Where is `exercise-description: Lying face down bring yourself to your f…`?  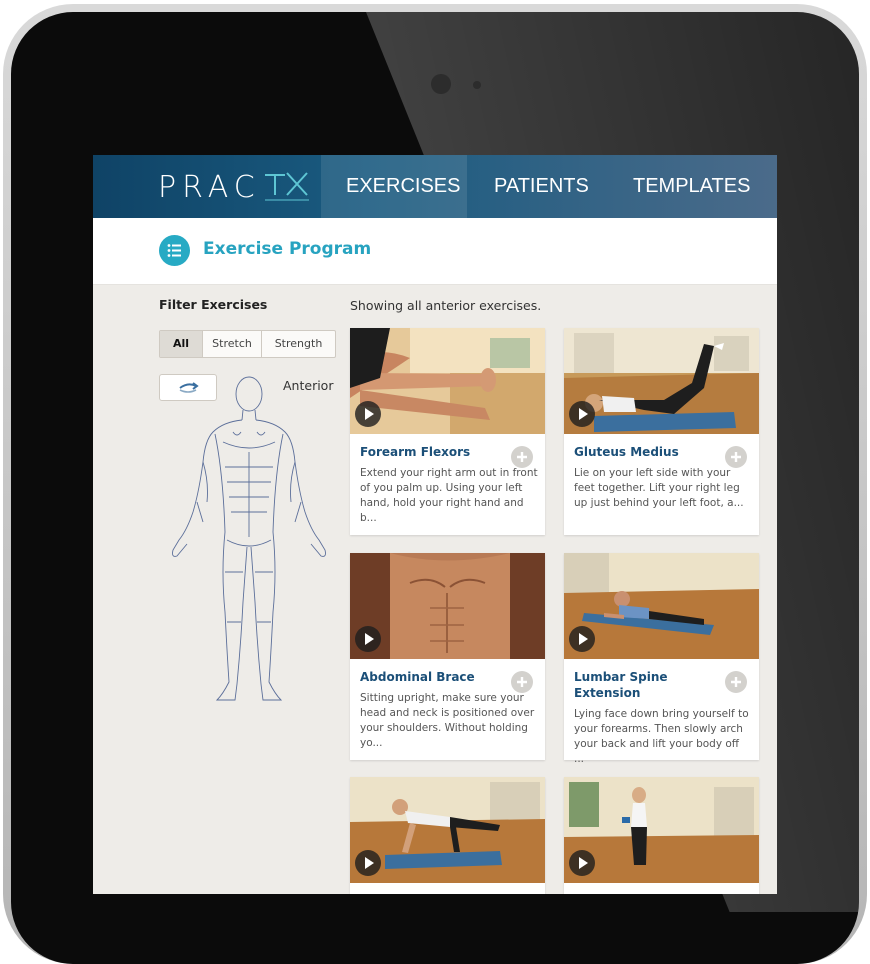 exercise-description: Lying face down bring yourself to your f… is located at coordinates (661, 736).